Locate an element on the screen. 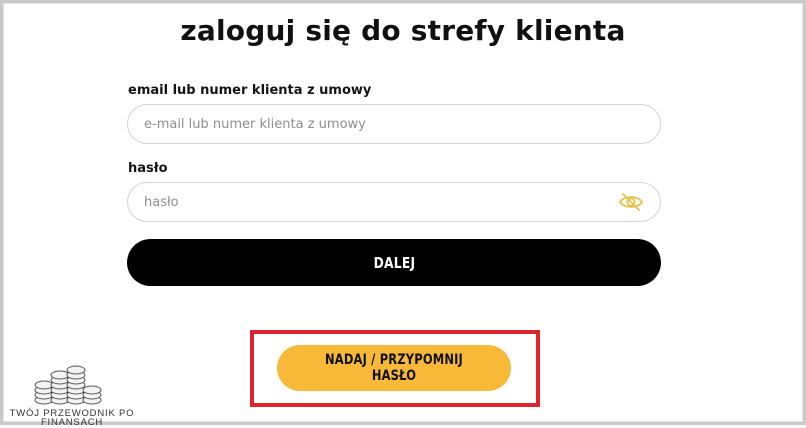 The image size is (806, 428). page-title: zaloguj się do strefy klienta is located at coordinates (403, 30).